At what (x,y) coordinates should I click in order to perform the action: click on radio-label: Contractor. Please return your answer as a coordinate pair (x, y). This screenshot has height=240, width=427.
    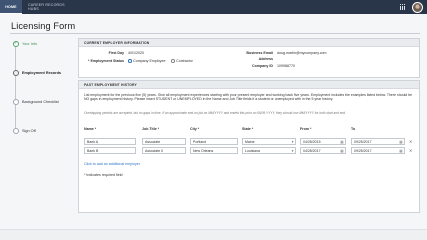
    Looking at the image, I should click on (184, 61).